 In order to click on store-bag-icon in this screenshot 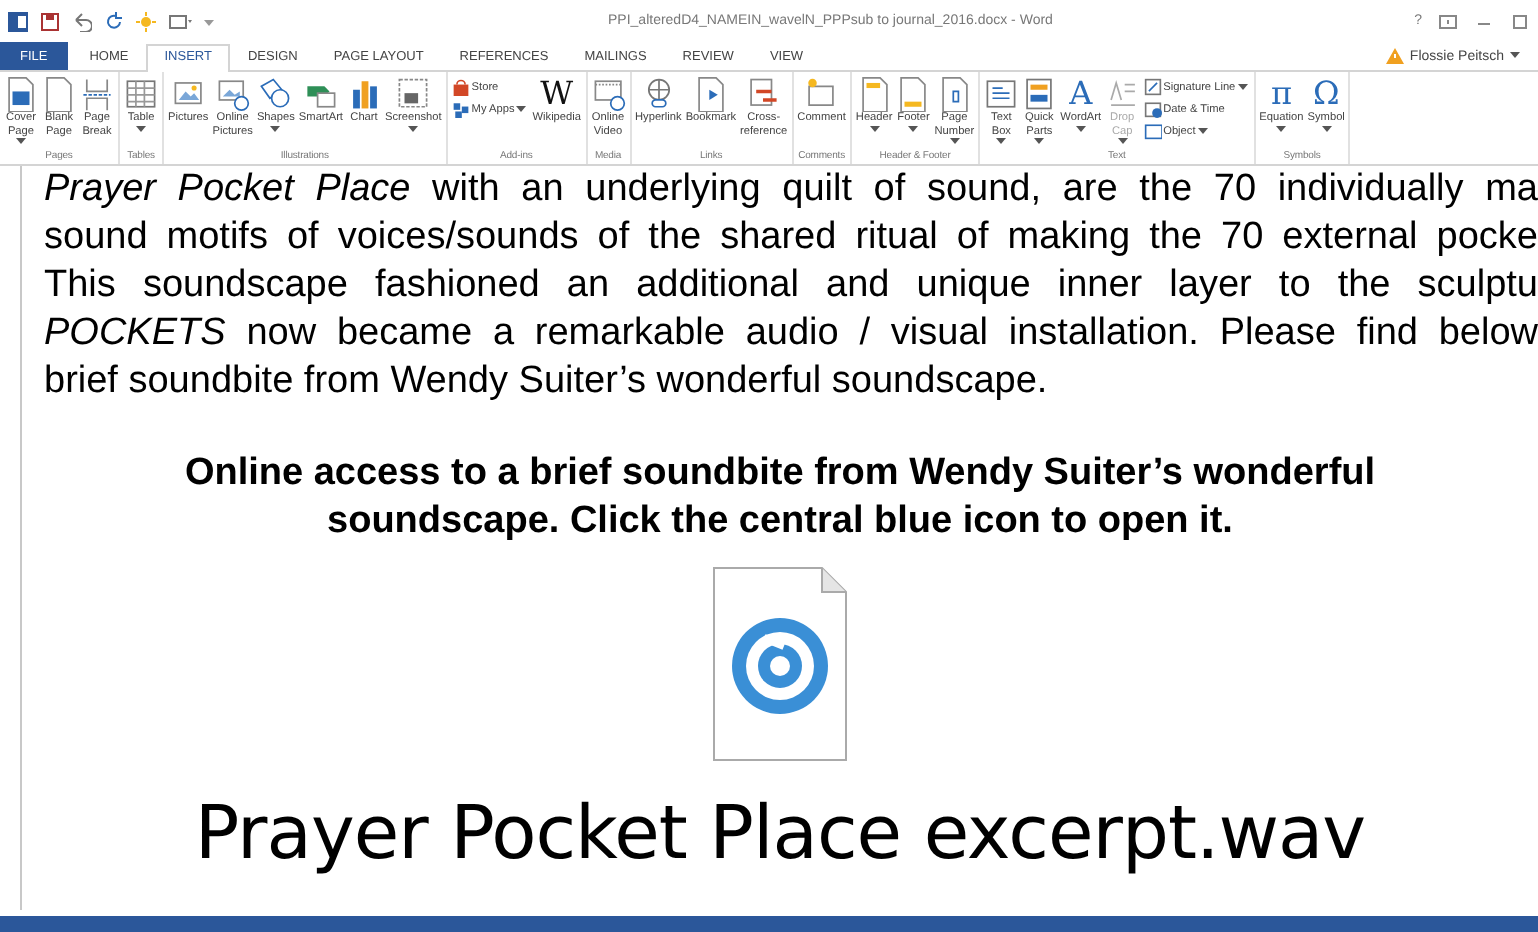, I will do `click(460, 87)`.